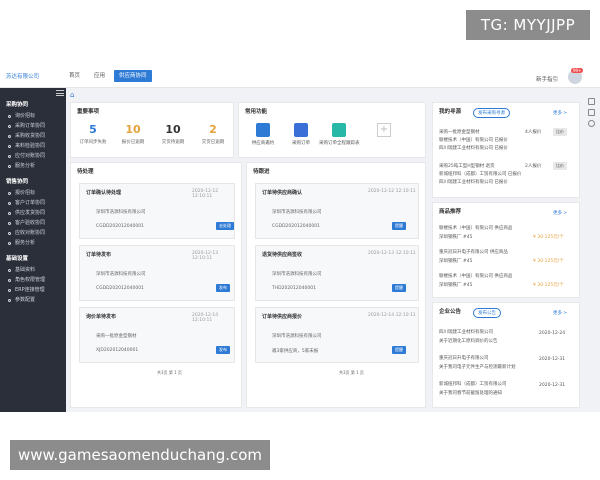 This screenshot has width=600, height=480. Describe the element at coordinates (120, 288) in the screenshot. I see `card-code: CGDD202012040001` at that location.